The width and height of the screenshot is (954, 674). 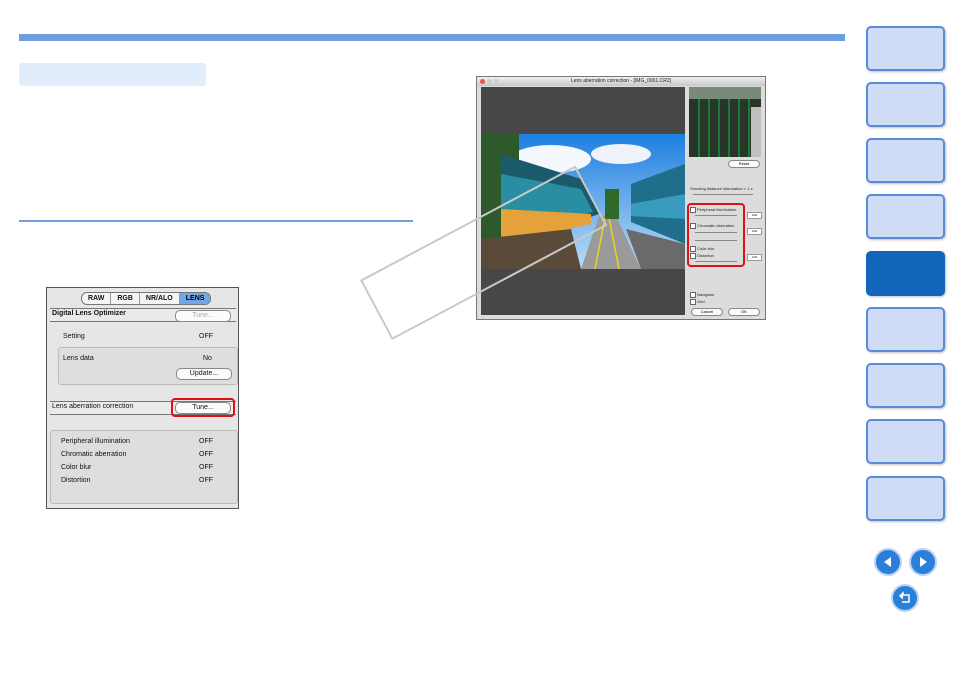 I want to click on lens-data-label: Lens data, so click(x=78, y=358).